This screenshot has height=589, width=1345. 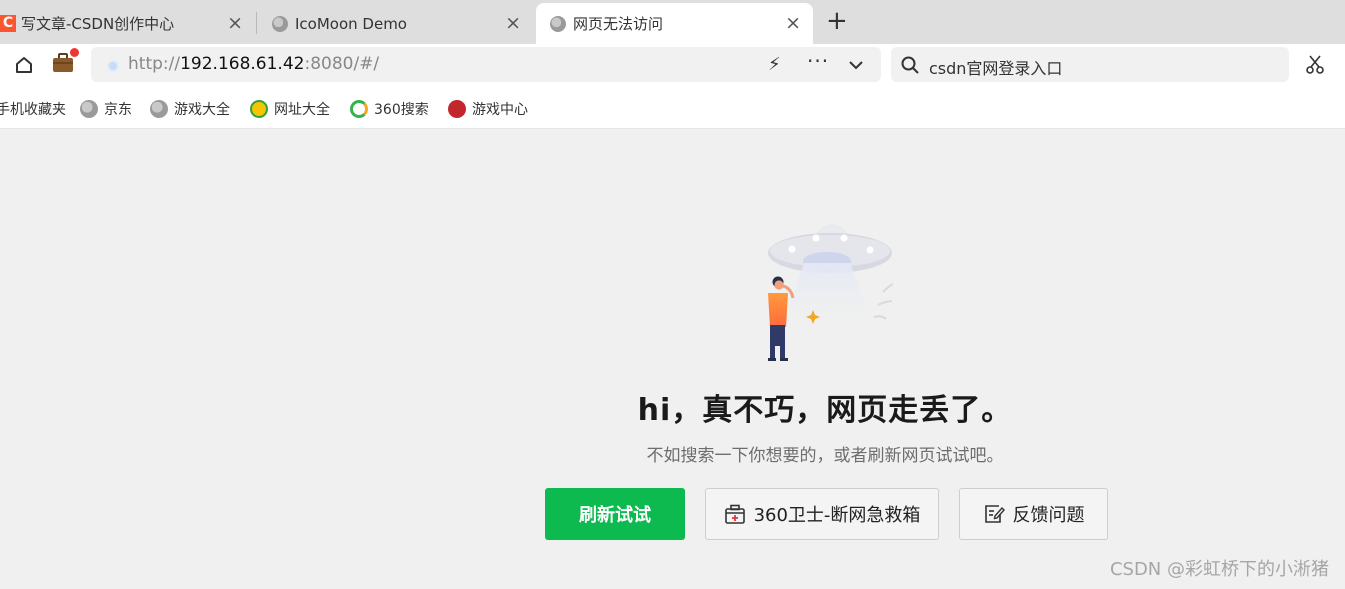 I want to click on home-icon, so click(x=24, y=65).